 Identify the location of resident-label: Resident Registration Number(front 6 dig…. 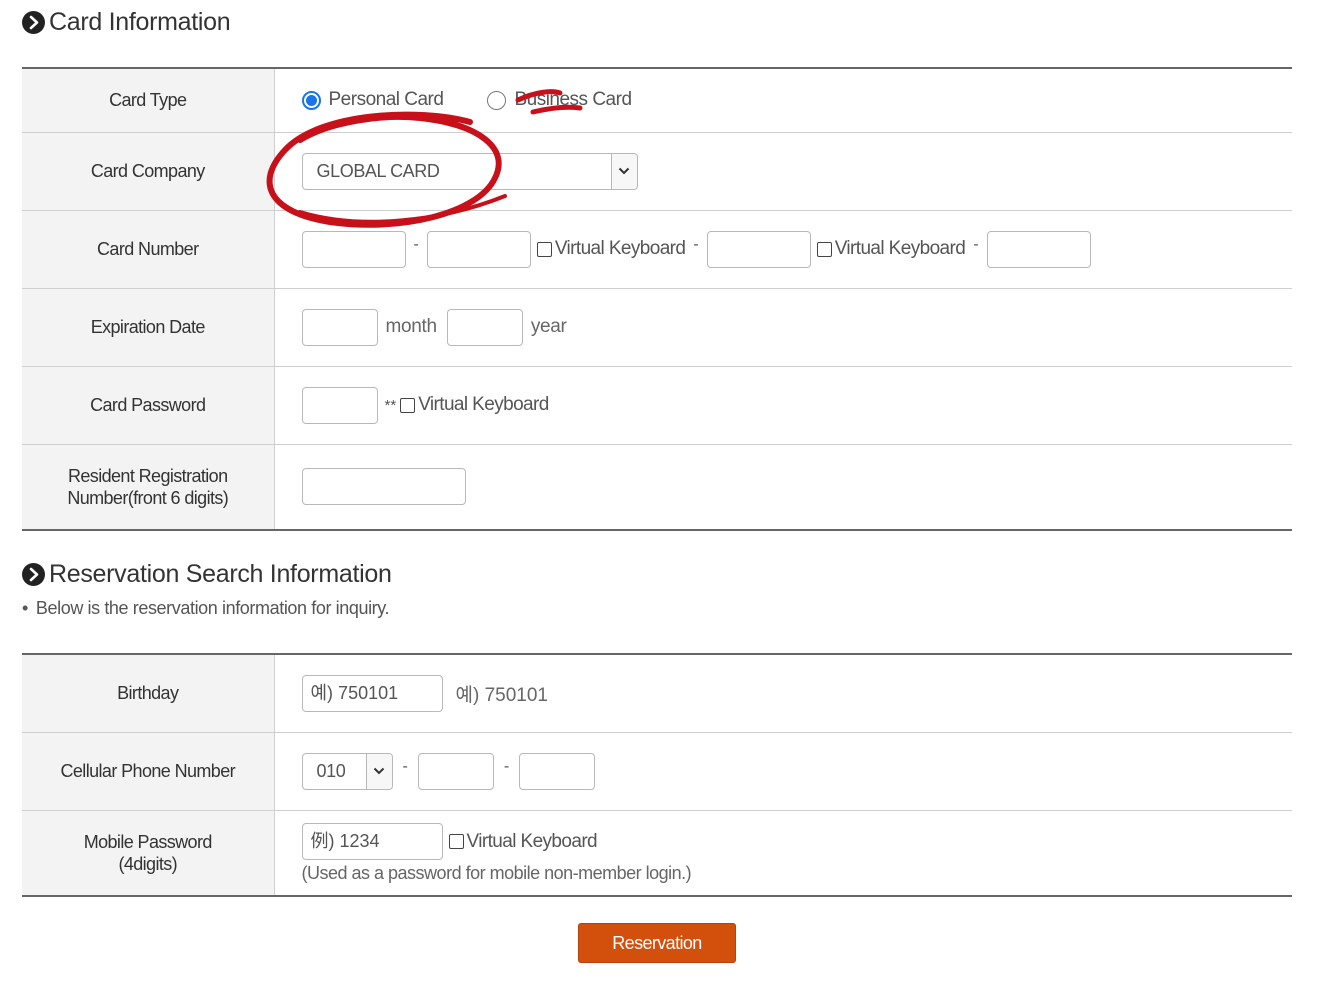
(148, 486).